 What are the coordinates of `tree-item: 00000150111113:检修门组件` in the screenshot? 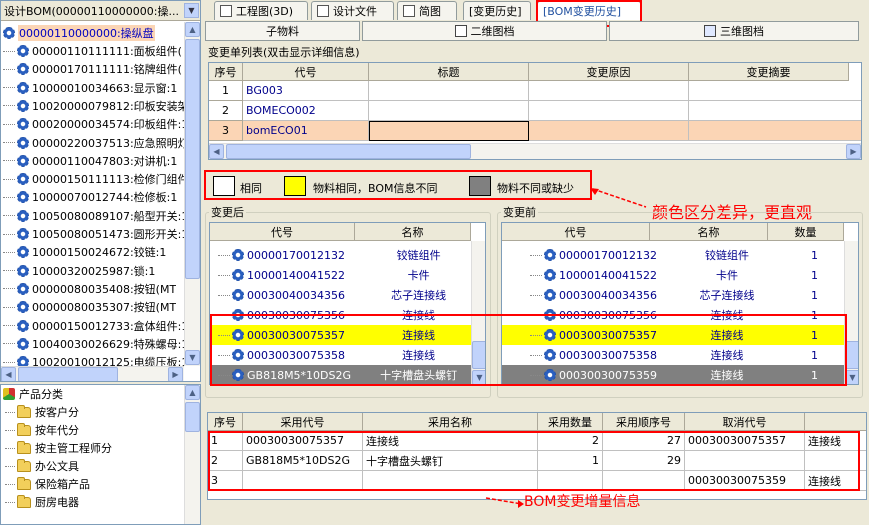 It's located at (96, 179).